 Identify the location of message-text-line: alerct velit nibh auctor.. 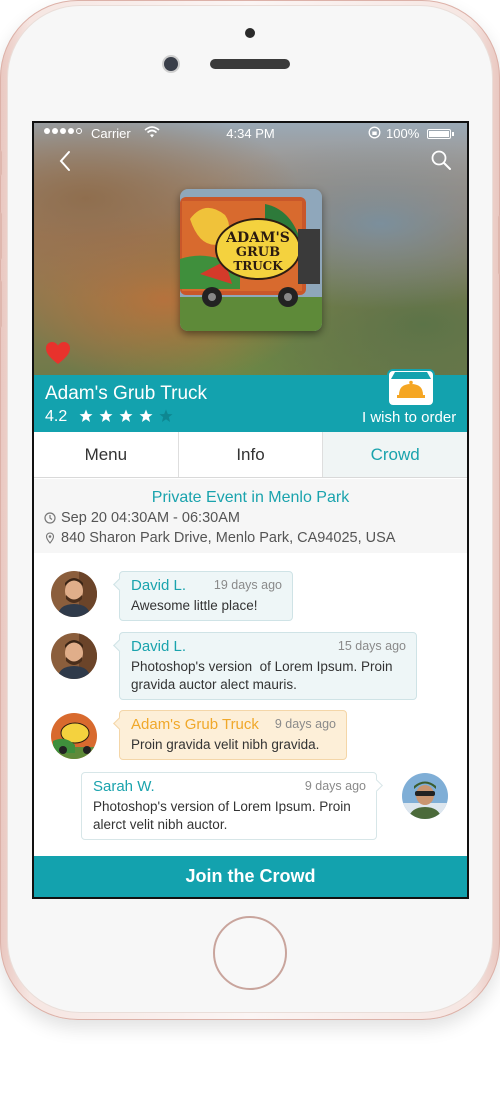
(160, 824).